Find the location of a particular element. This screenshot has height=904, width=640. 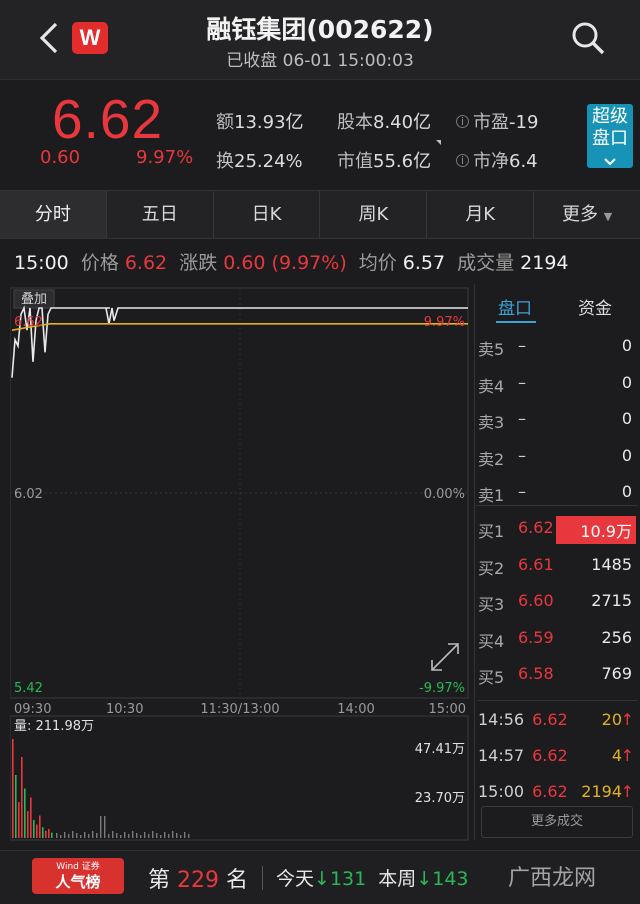

info-chg: 0.60 (9.97%) is located at coordinates (285, 263).